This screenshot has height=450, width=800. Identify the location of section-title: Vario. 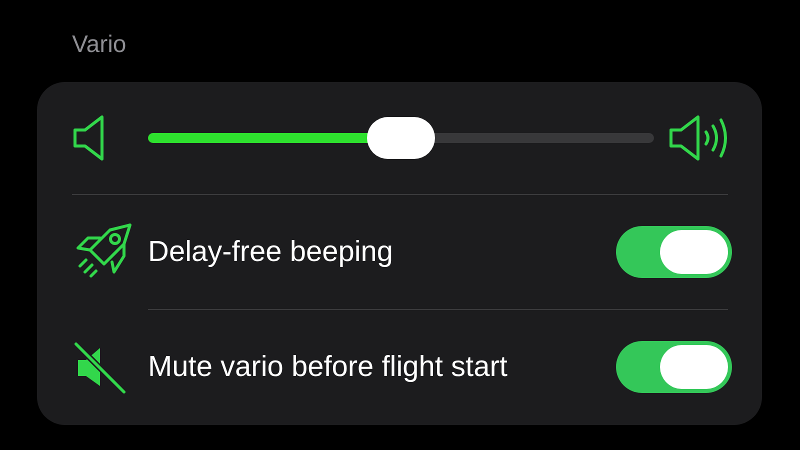
(99, 45).